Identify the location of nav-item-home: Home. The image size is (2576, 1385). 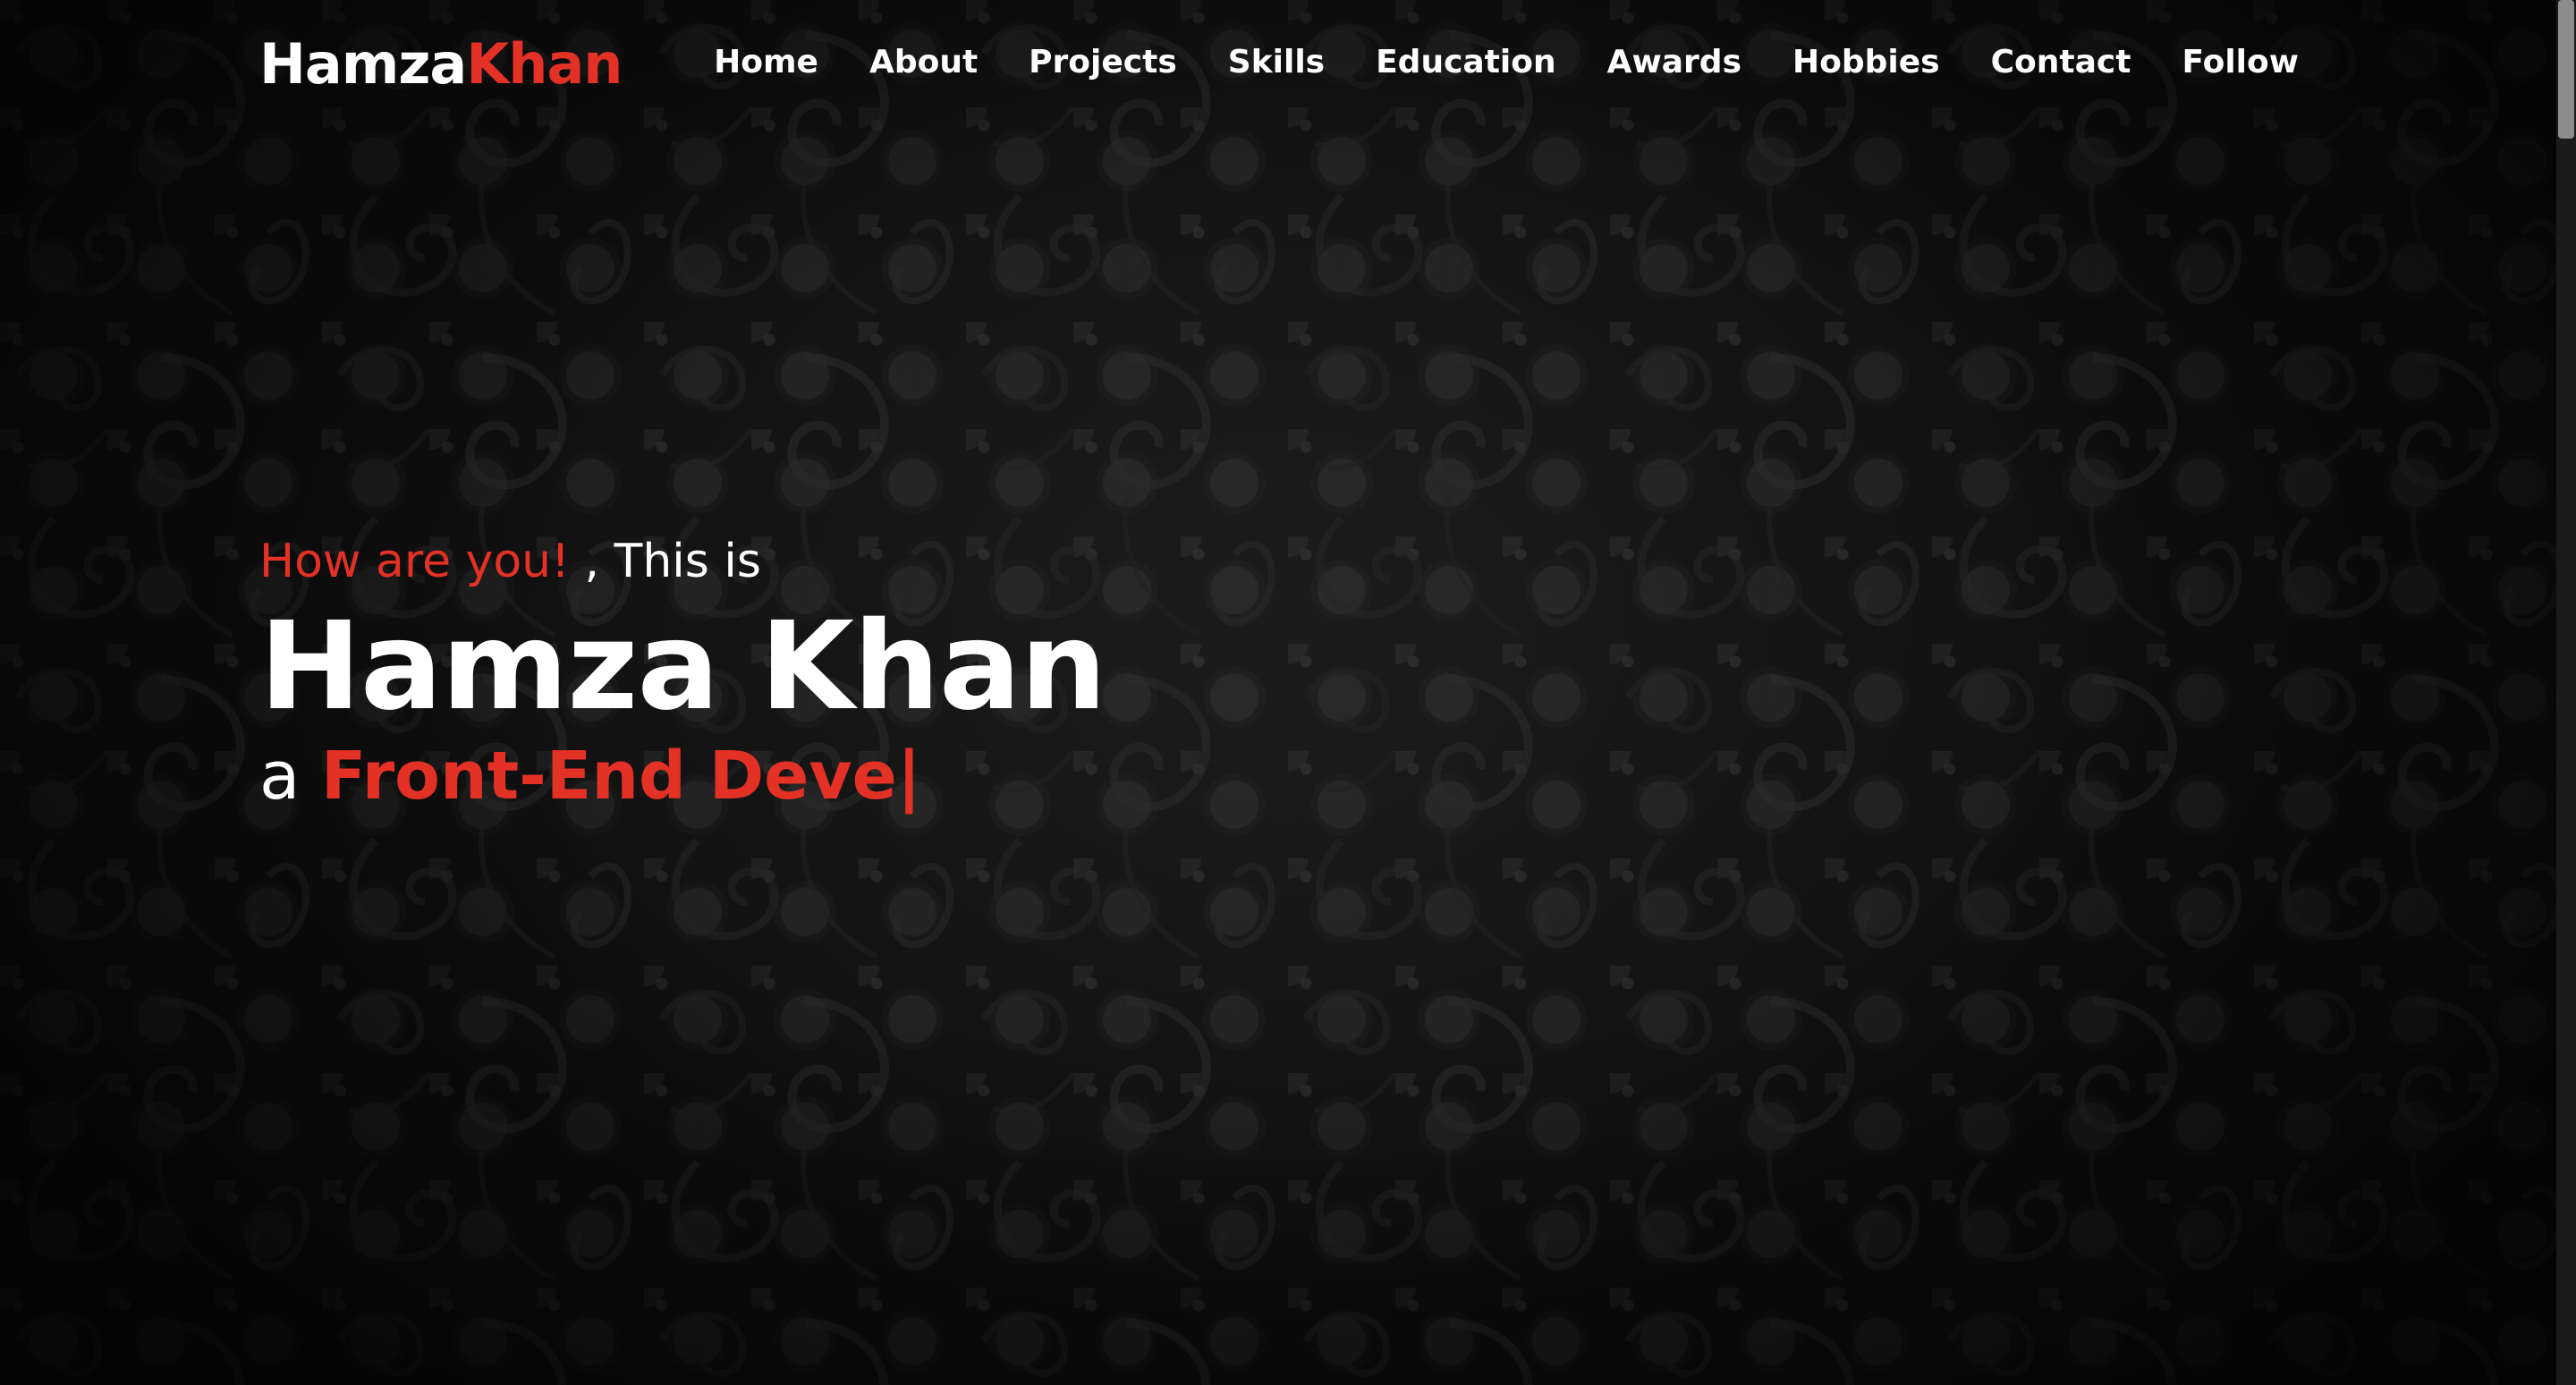
(766, 62).